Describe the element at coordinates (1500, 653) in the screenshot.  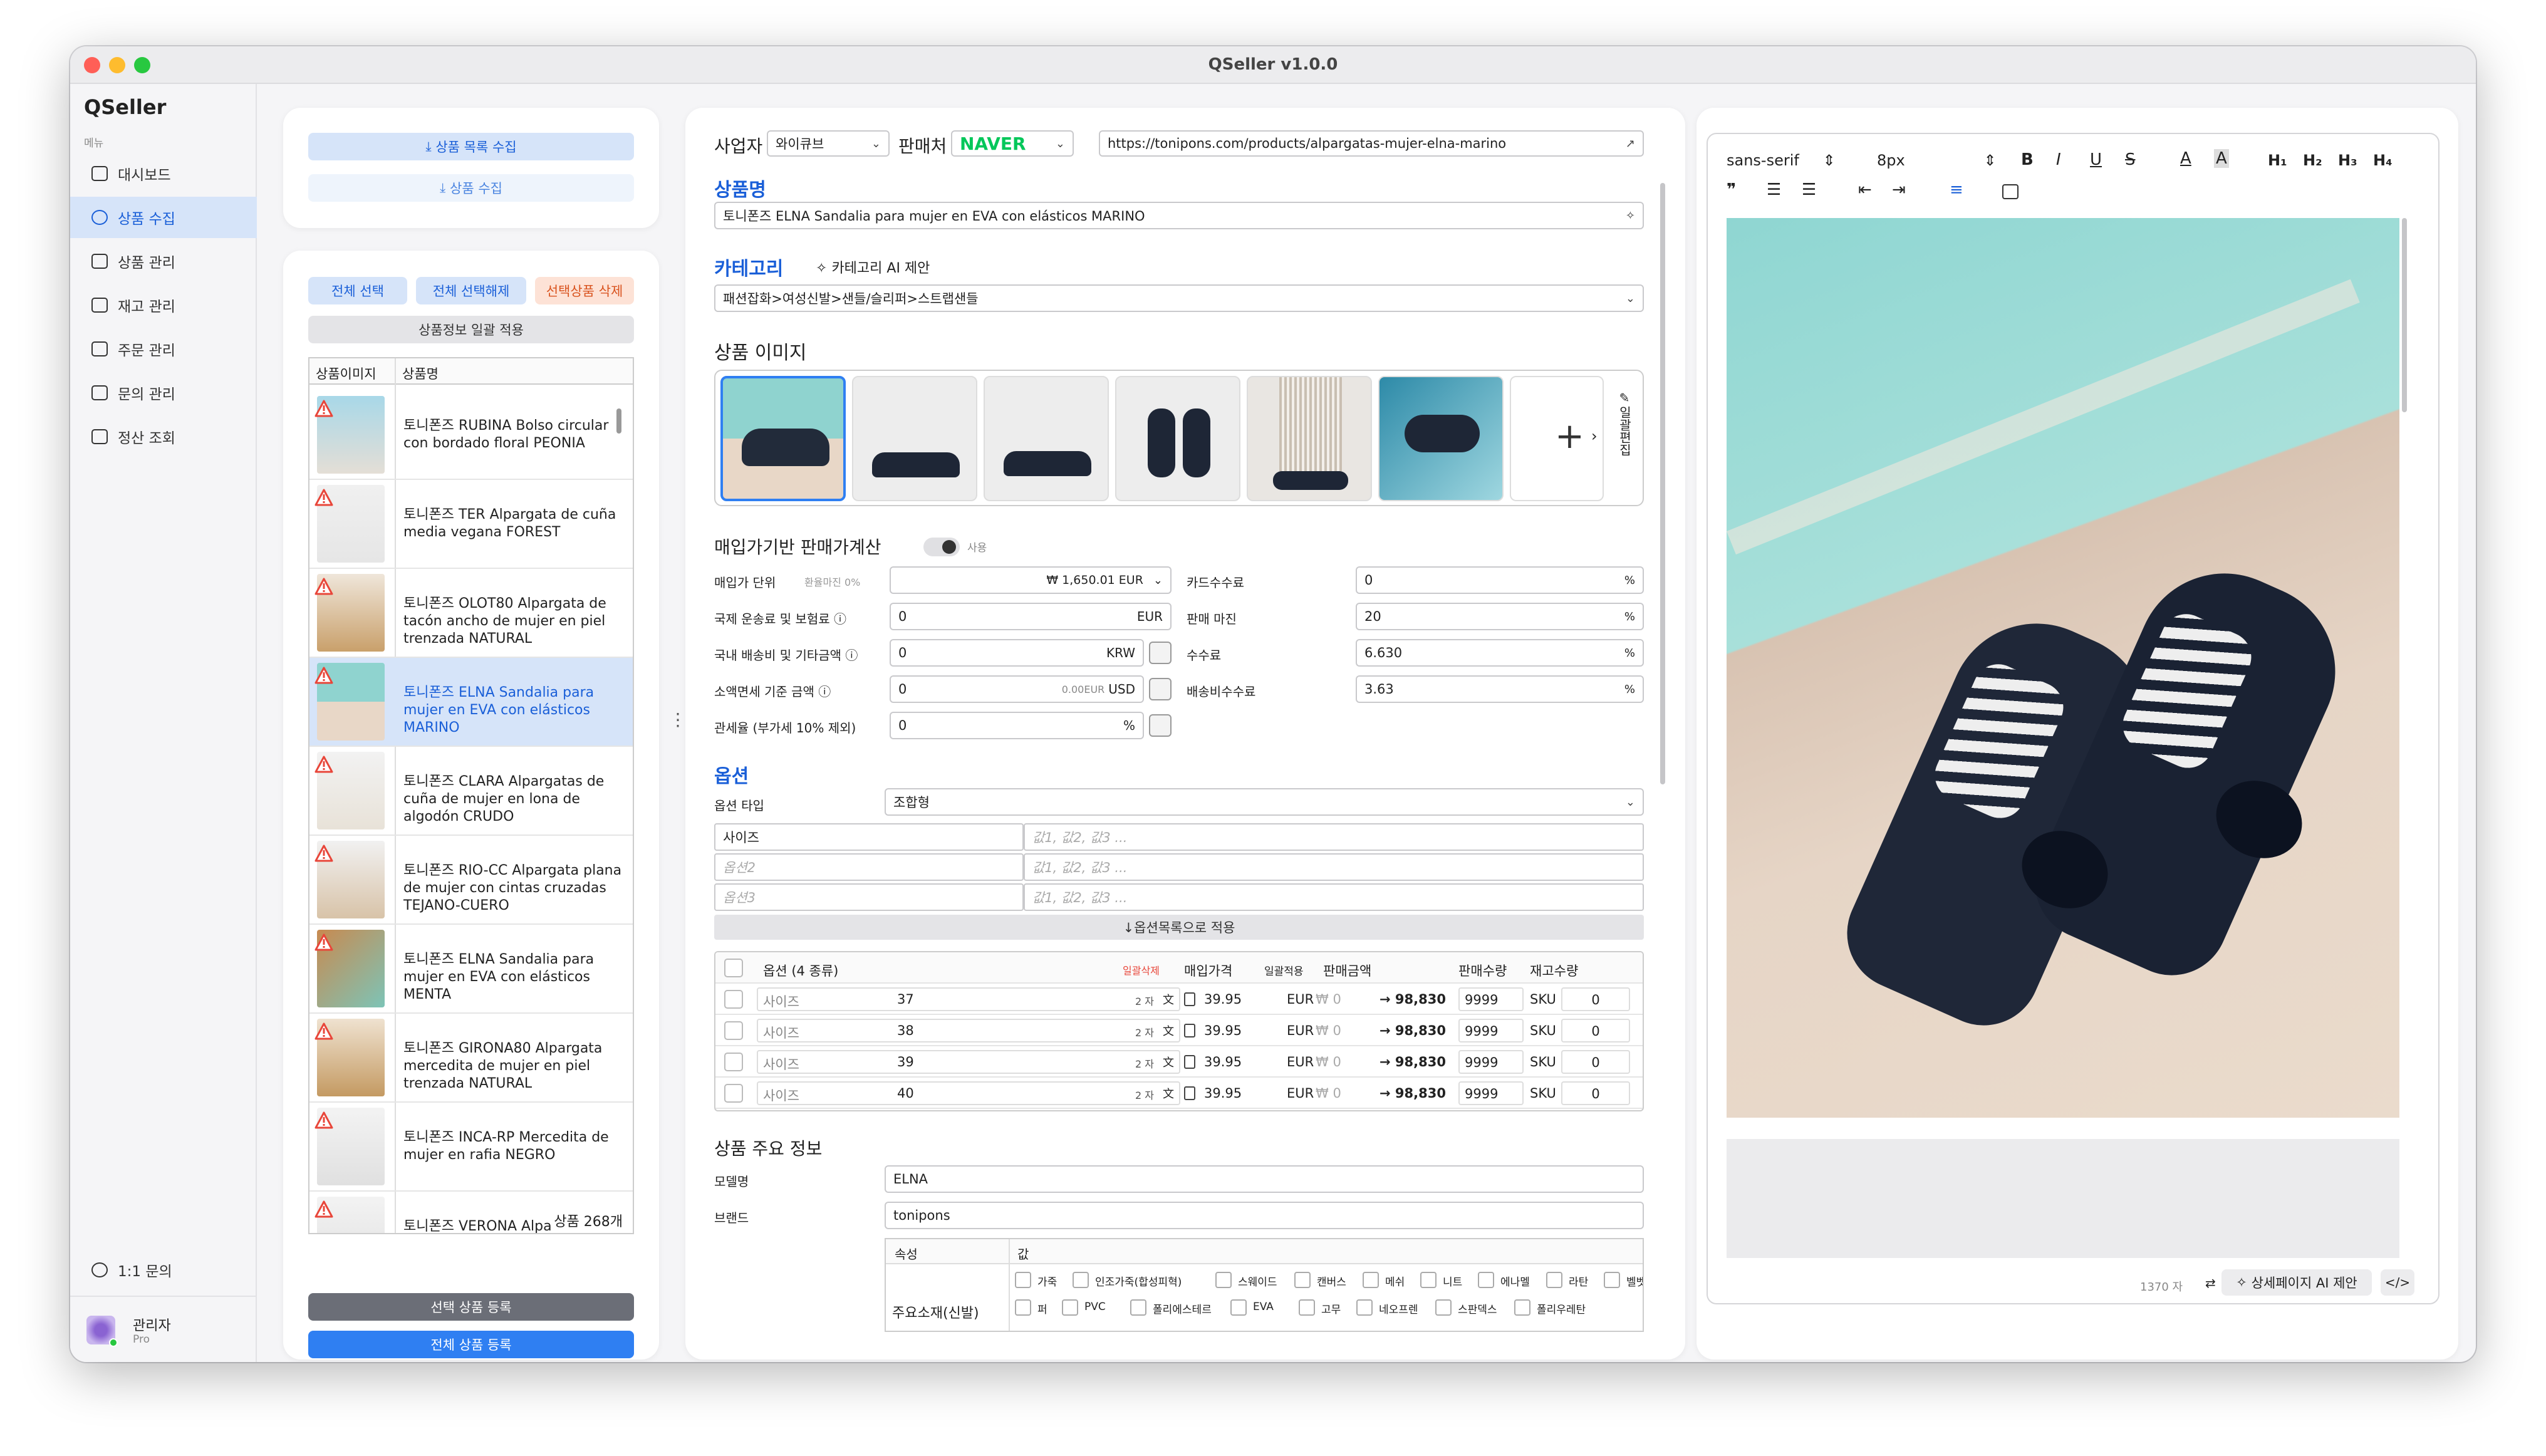
I see `fee-input: 6.630%` at that location.